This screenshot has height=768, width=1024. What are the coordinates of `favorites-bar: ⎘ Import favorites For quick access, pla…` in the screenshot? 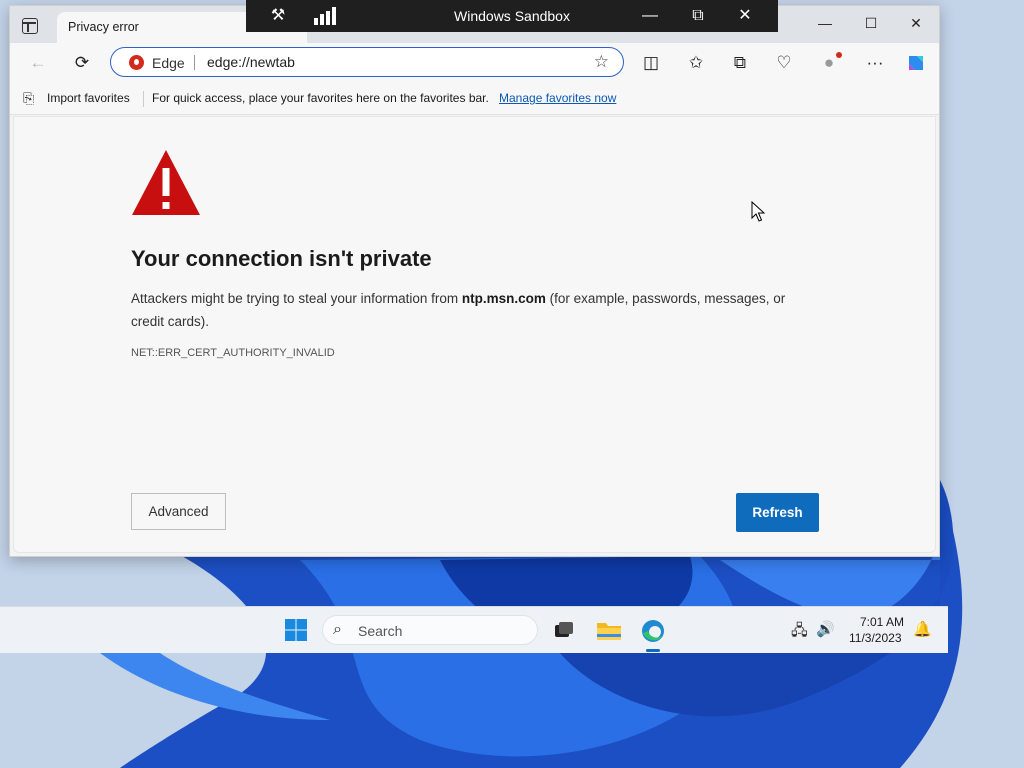 It's located at (474, 99).